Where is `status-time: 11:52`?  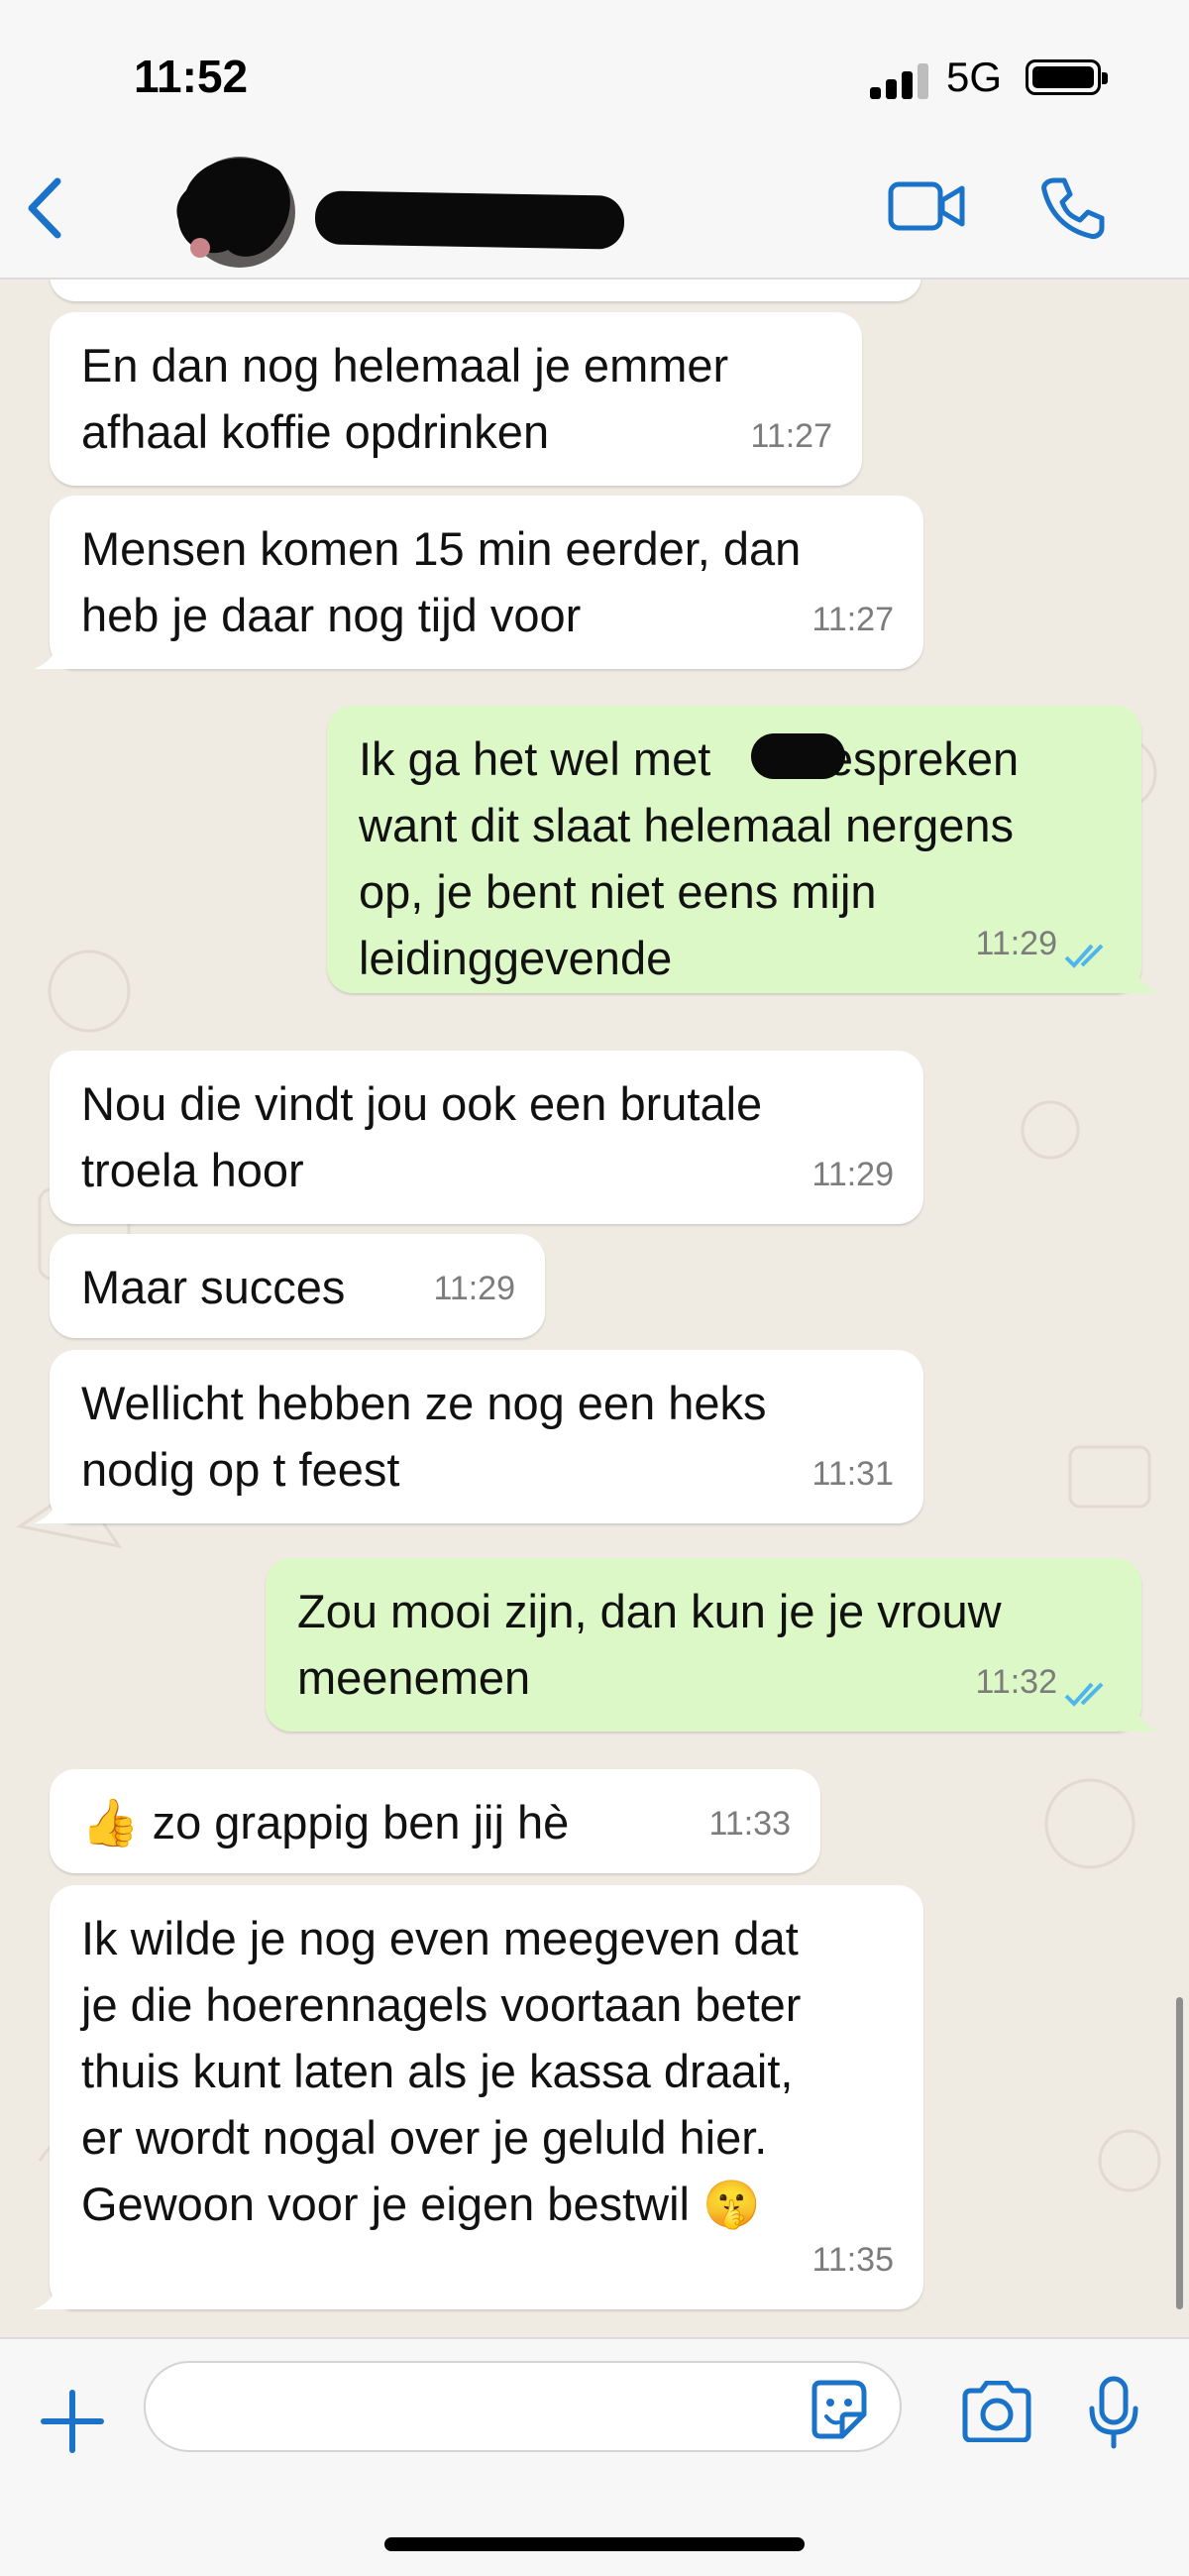 status-time: 11:52 is located at coordinates (191, 76).